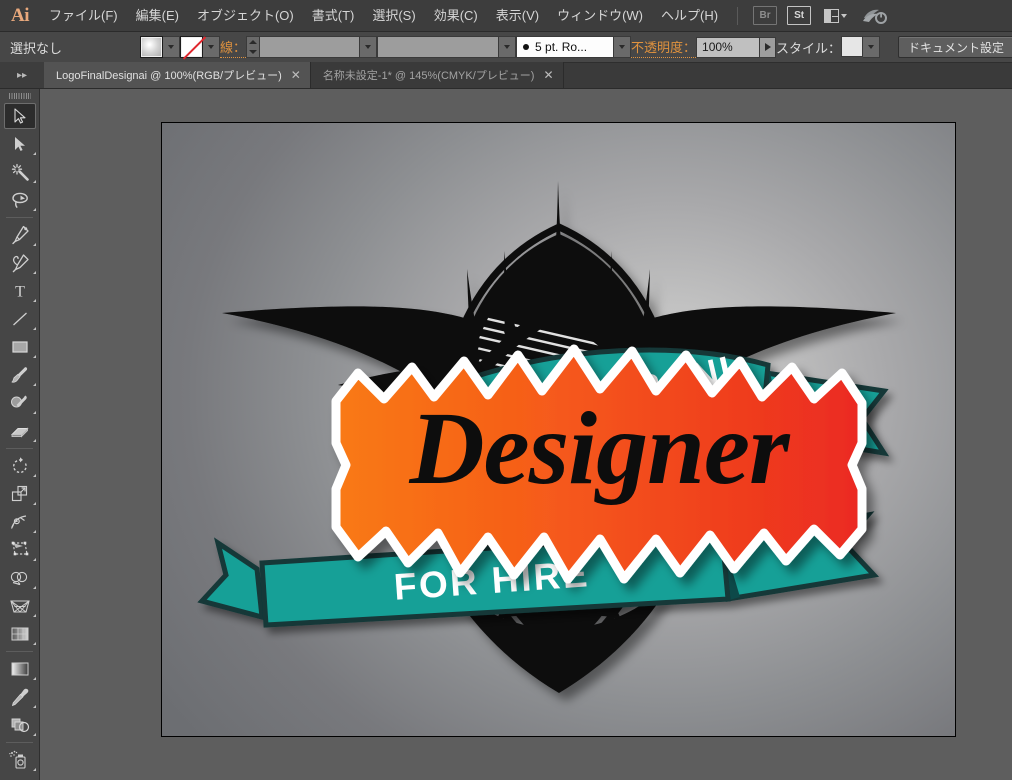 Image resolution: width=1012 pixels, height=780 pixels. What do you see at coordinates (233, 47) in the screenshot?
I see `stroke-weight-label: 線：` at bounding box center [233, 47].